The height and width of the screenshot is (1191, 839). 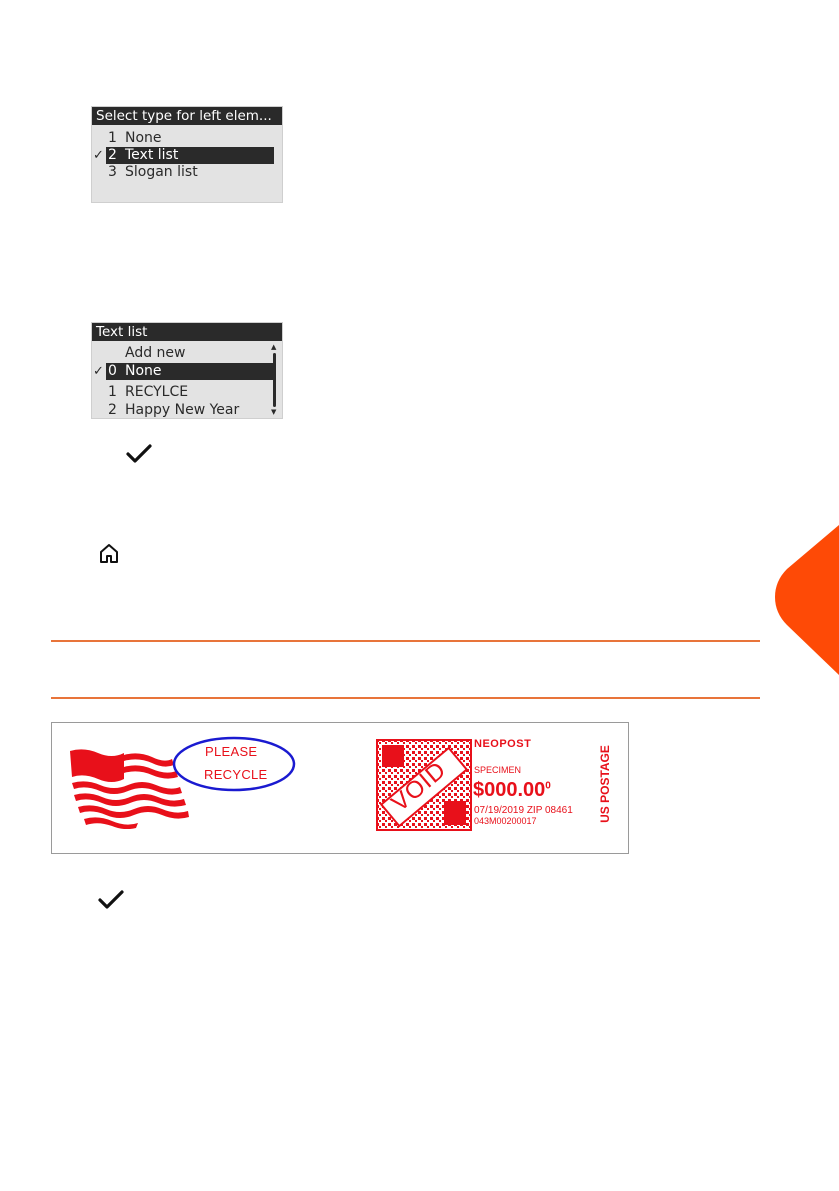 I want to click on list-item-none: ✓ 0 None, so click(x=182, y=371).